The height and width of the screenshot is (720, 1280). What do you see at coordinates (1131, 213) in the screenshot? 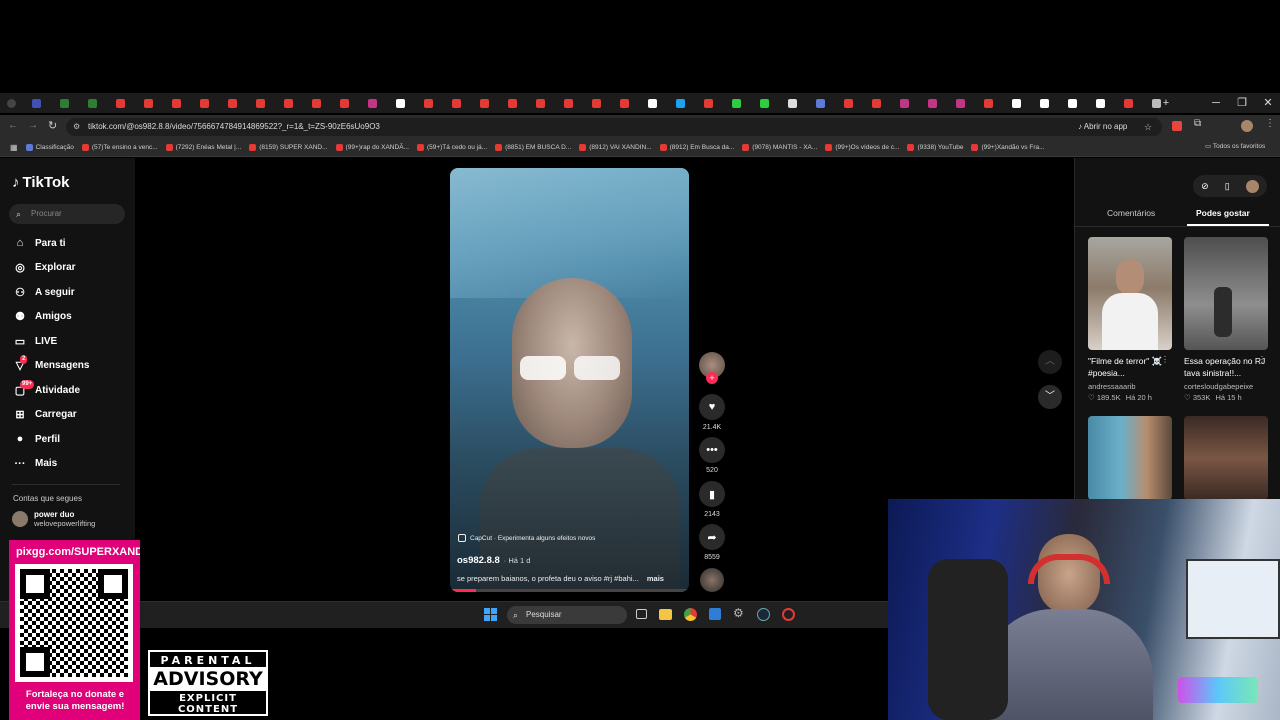
I see `tab-comments: Comentários` at bounding box center [1131, 213].